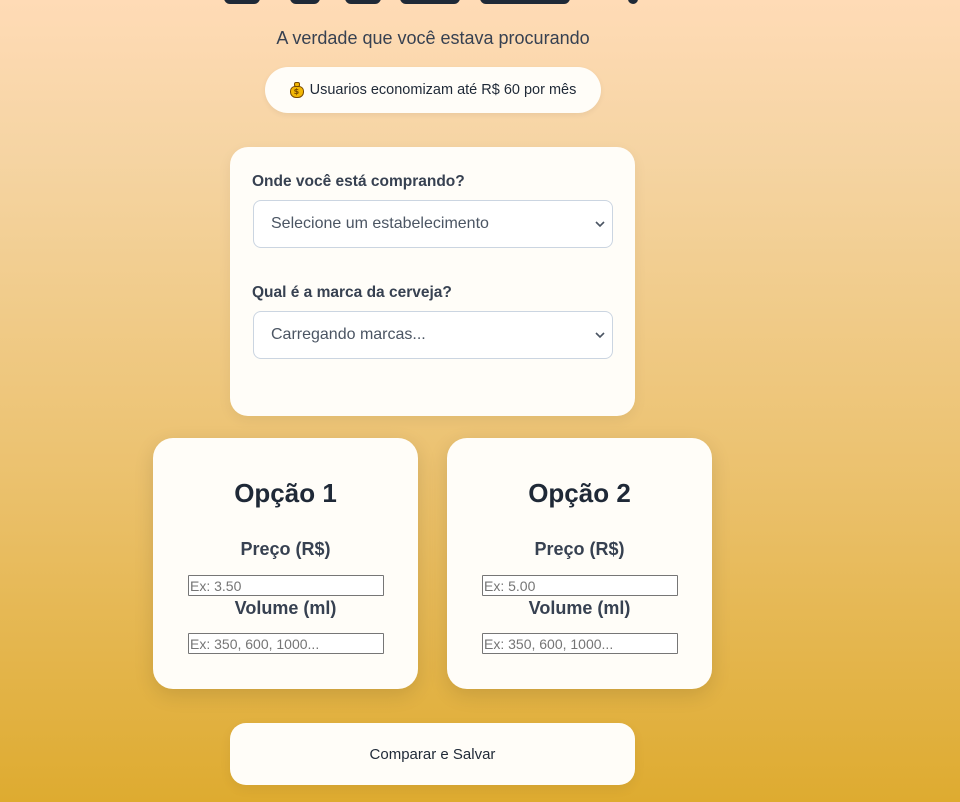 The width and height of the screenshot is (960, 802). I want to click on logo-fragment, so click(242, 2).